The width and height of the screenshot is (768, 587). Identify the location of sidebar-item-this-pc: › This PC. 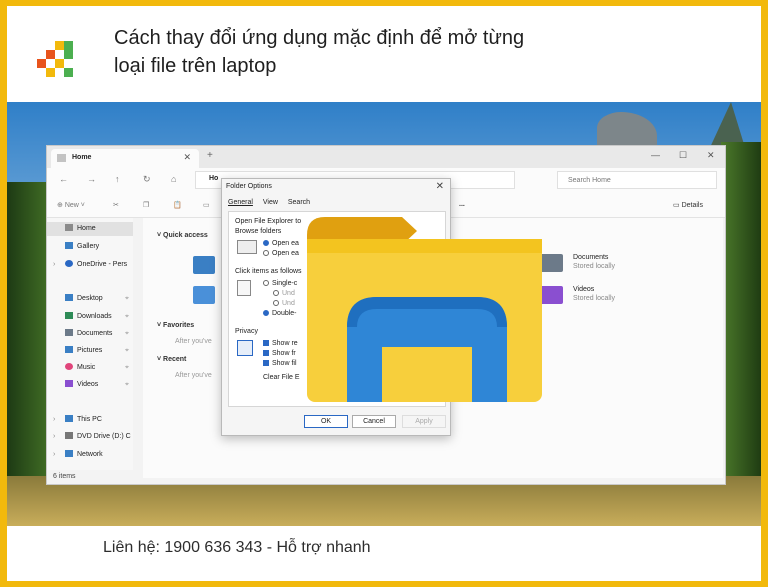
(90, 420).